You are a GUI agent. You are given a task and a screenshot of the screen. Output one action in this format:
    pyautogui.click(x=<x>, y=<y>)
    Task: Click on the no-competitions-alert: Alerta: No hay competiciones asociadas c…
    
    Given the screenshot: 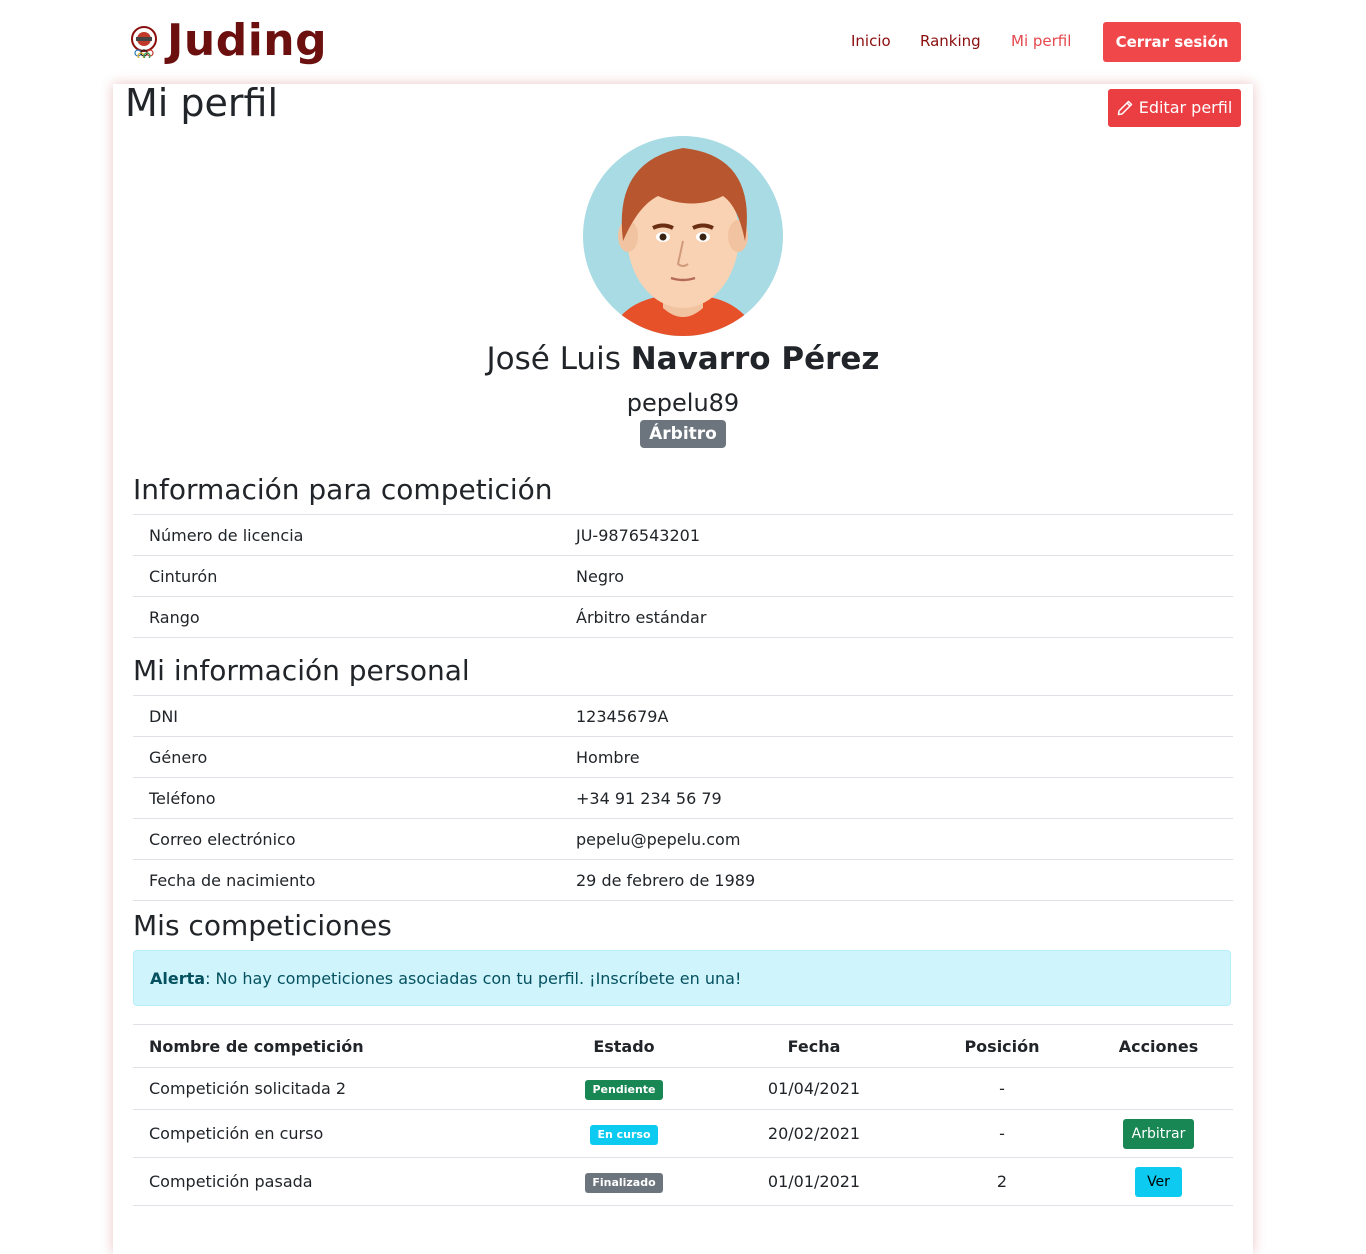 What is the action you would take?
    pyautogui.click(x=682, y=978)
    